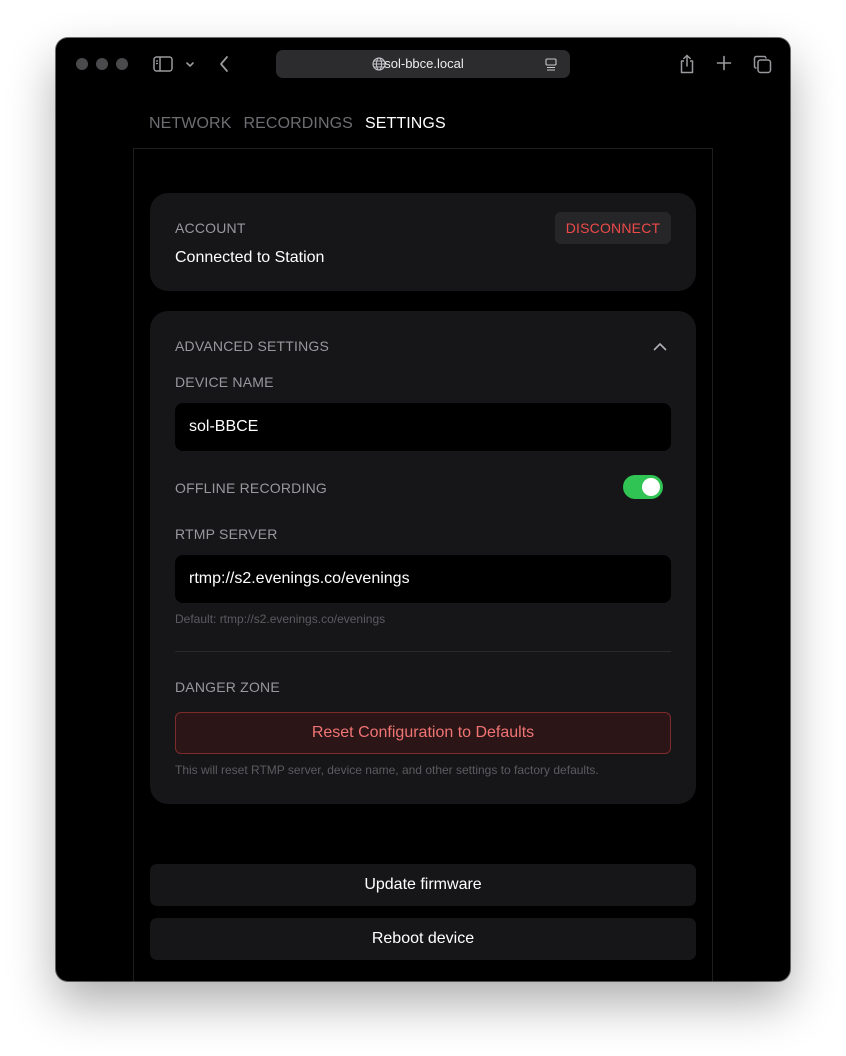 The width and height of the screenshot is (846, 1056). What do you see at coordinates (226, 534) in the screenshot?
I see `rtmp-server-label: RTMP SERVER` at bounding box center [226, 534].